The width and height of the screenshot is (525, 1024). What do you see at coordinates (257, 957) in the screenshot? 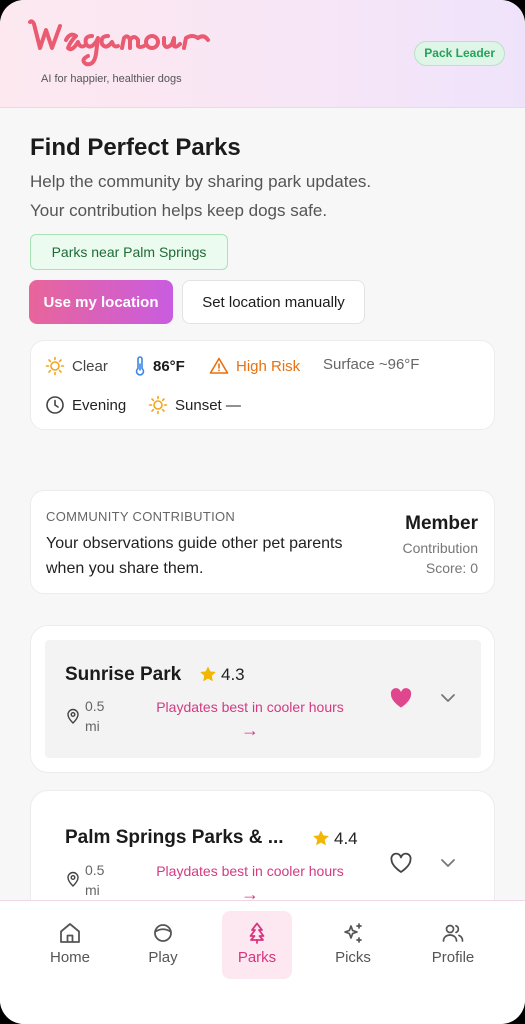
I see `nav-label-parks: Parks` at bounding box center [257, 957].